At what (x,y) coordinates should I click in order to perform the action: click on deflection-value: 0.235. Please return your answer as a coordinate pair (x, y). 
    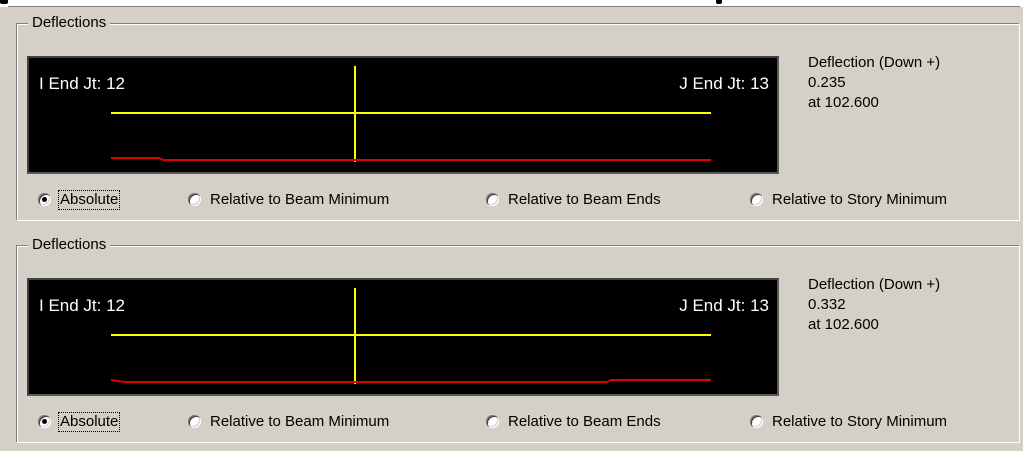
    Looking at the image, I should click on (827, 82).